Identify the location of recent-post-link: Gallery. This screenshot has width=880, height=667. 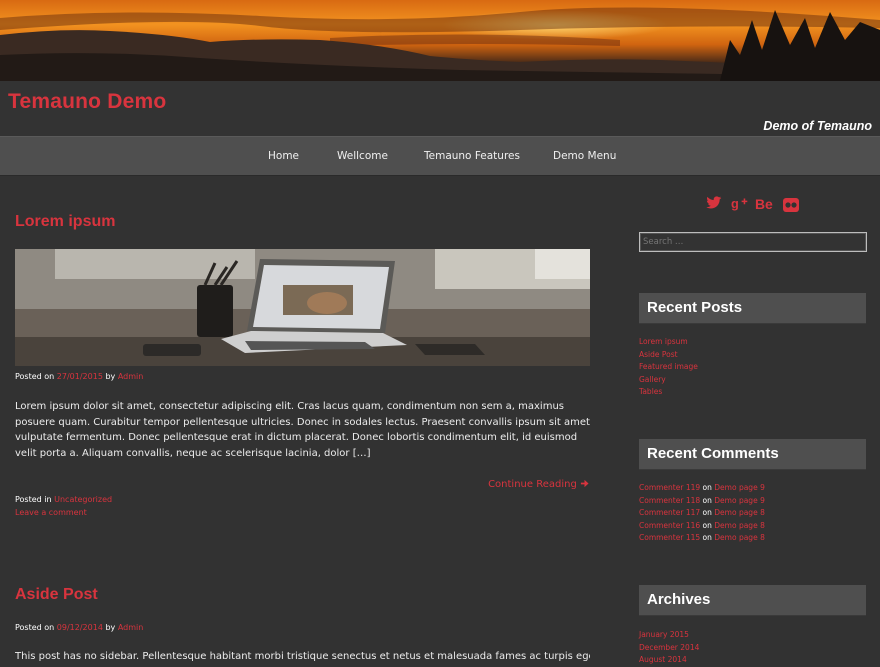
(652, 379).